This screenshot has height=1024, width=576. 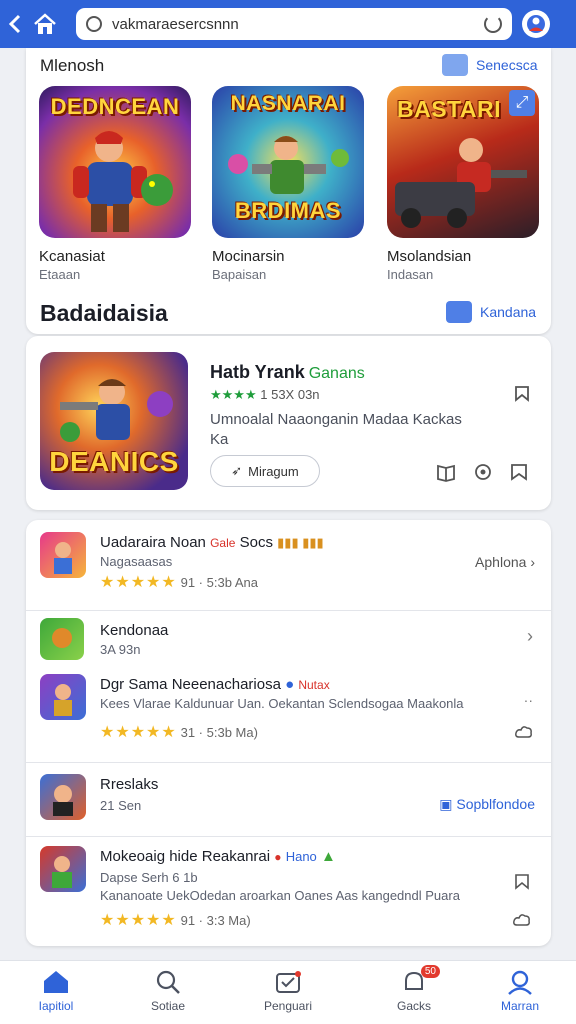 I want to click on nav-item-home: Iapitiol, so click(x=56, y=991).